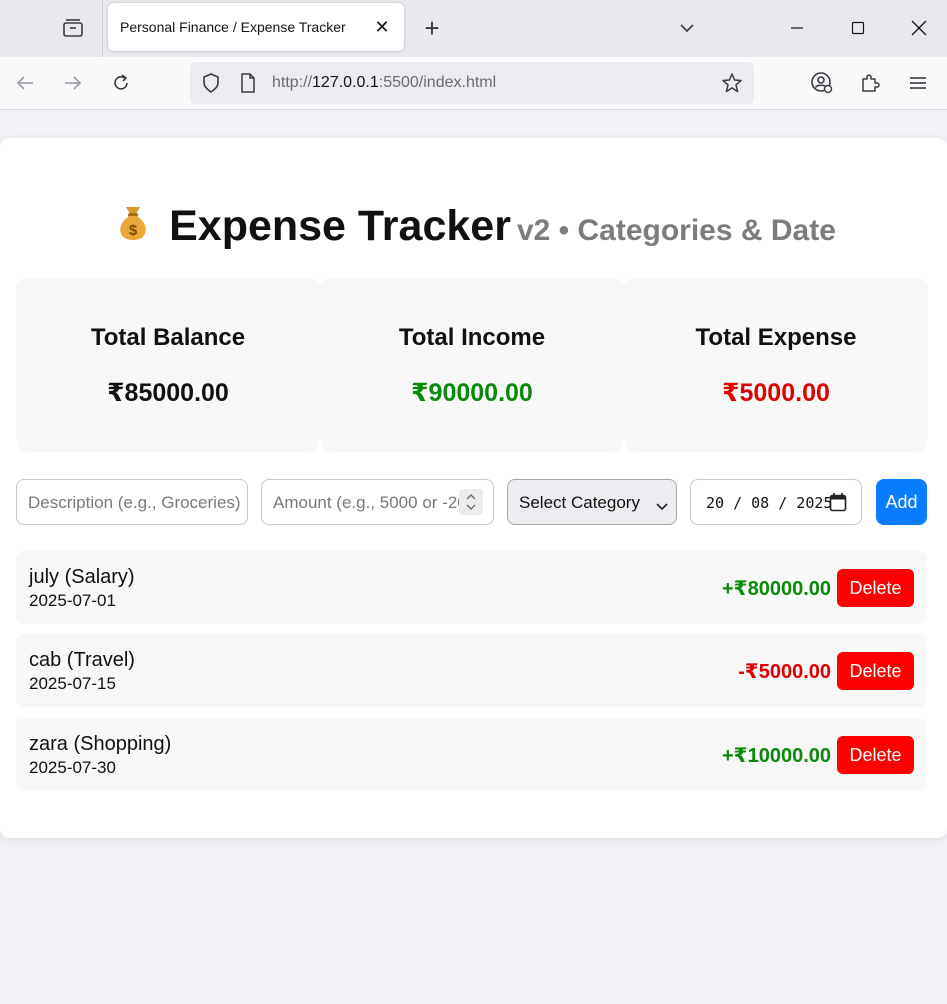 The image size is (947, 1004). What do you see at coordinates (72, 600) in the screenshot?
I see `transaction-date: 2025-07-01` at bounding box center [72, 600].